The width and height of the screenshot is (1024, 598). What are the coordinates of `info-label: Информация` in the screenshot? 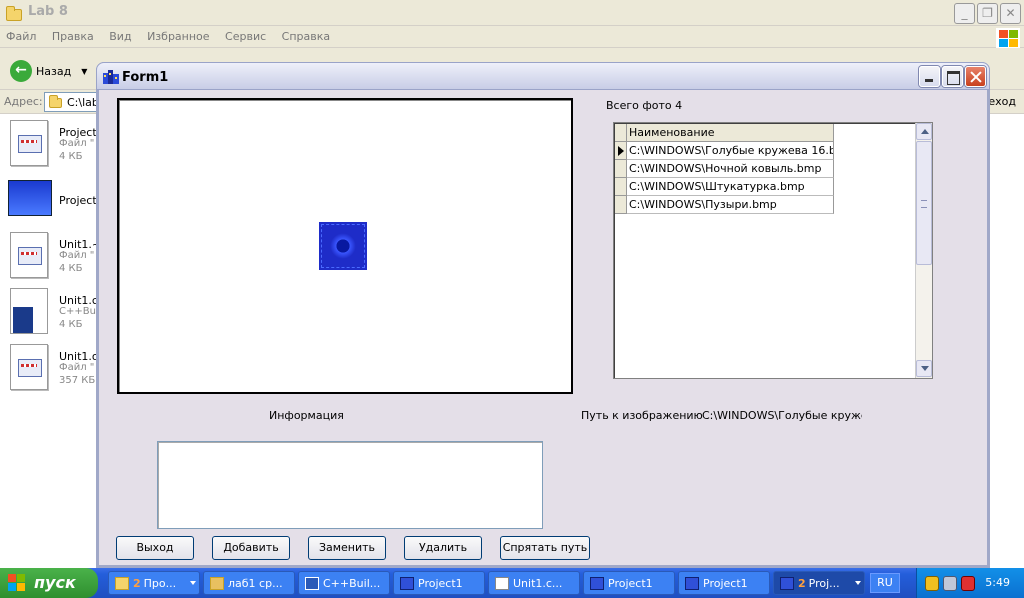 It's located at (306, 415).